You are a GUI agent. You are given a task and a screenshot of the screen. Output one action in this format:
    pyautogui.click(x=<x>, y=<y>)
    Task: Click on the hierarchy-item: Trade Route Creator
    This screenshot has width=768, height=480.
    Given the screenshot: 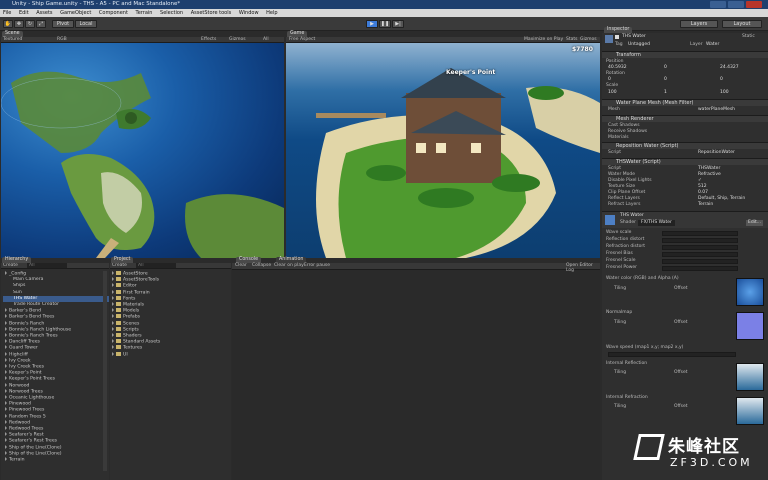 What is the action you would take?
    pyautogui.click(x=56, y=305)
    